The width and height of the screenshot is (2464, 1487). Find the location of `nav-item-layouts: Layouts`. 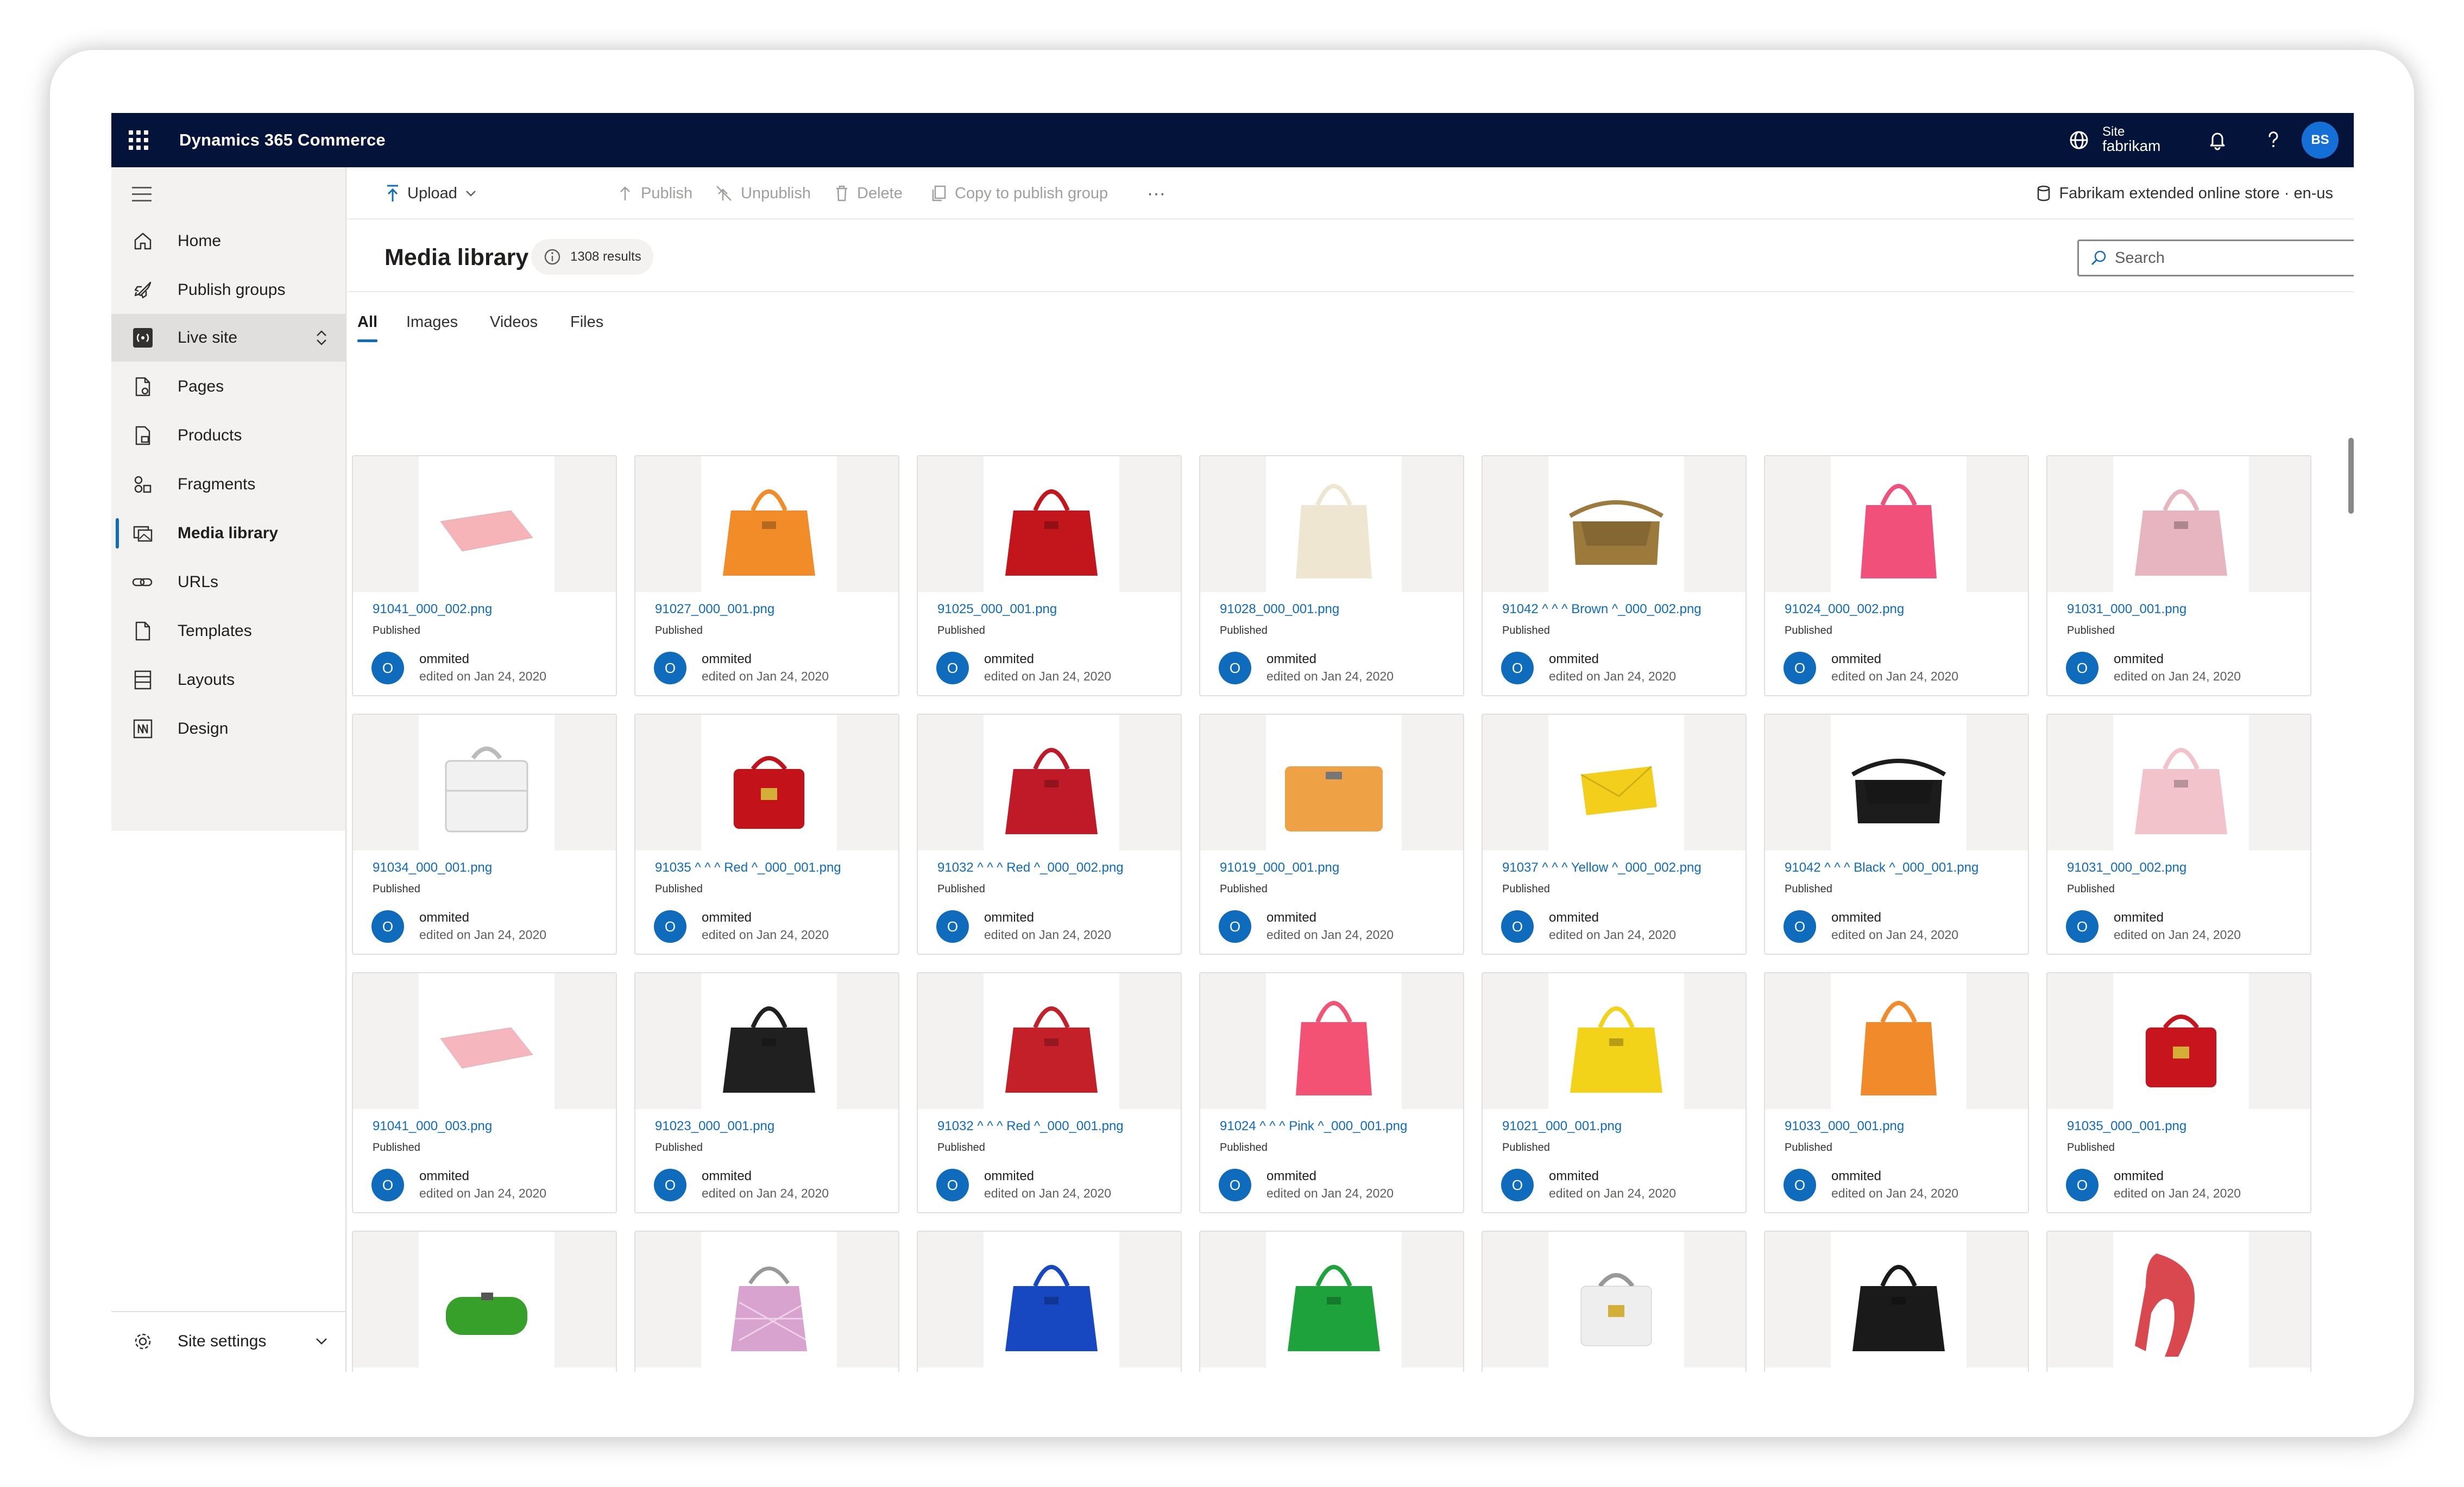

nav-item-layouts: Layouts is located at coordinates (228, 680).